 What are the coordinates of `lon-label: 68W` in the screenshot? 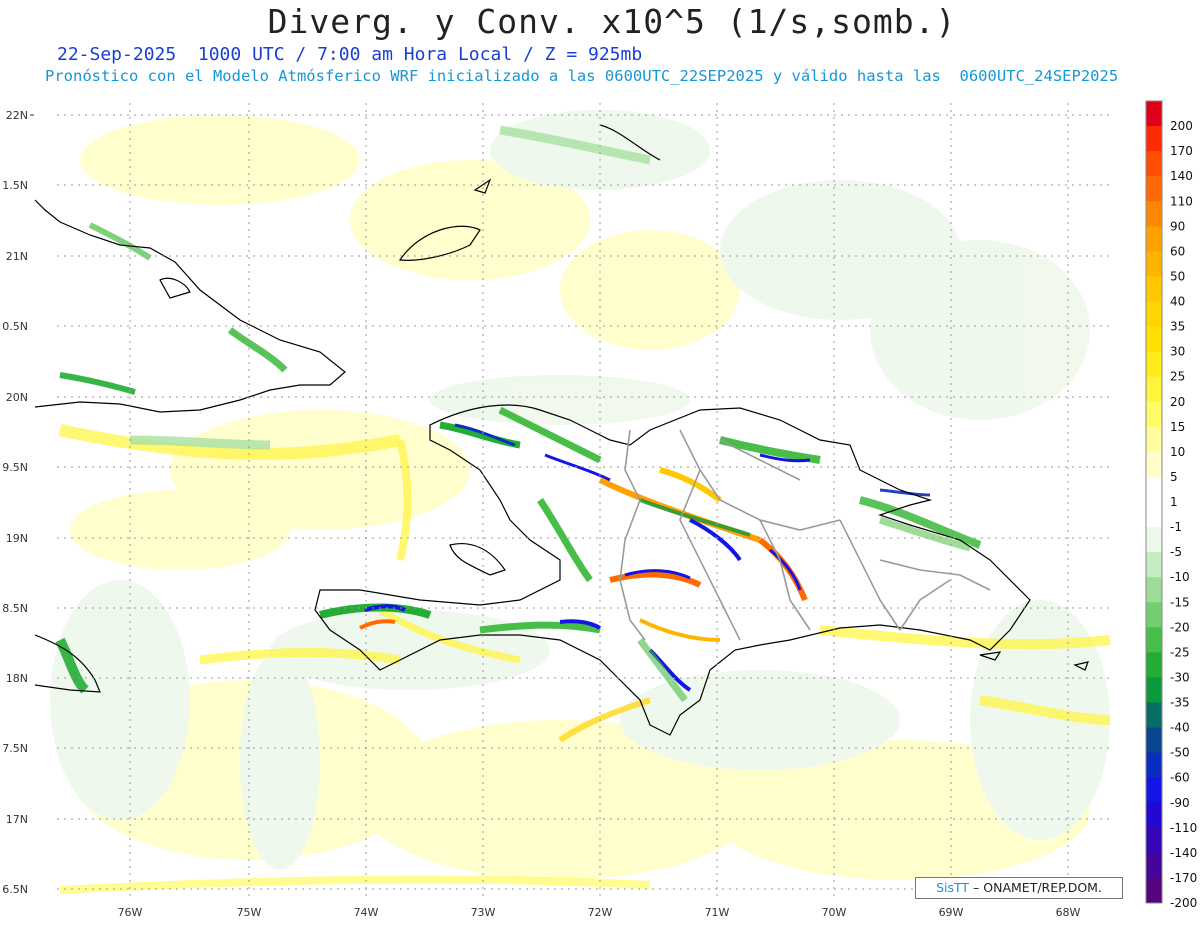 It's located at (1068, 912).